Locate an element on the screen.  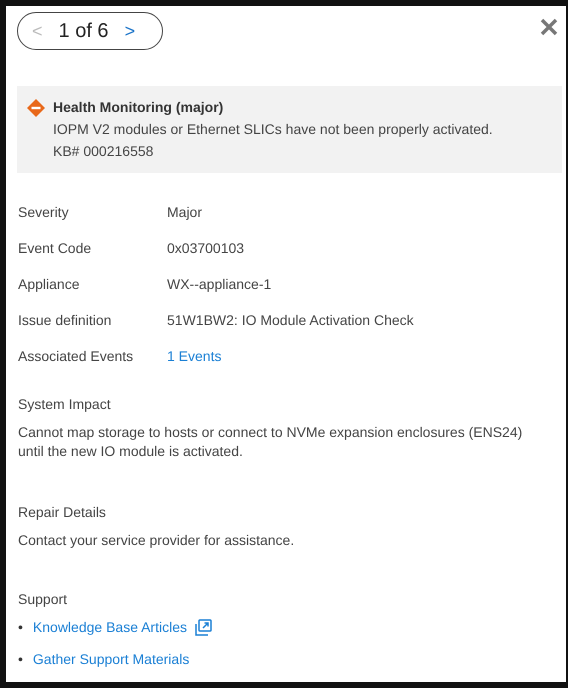
next-button: > is located at coordinates (130, 31).